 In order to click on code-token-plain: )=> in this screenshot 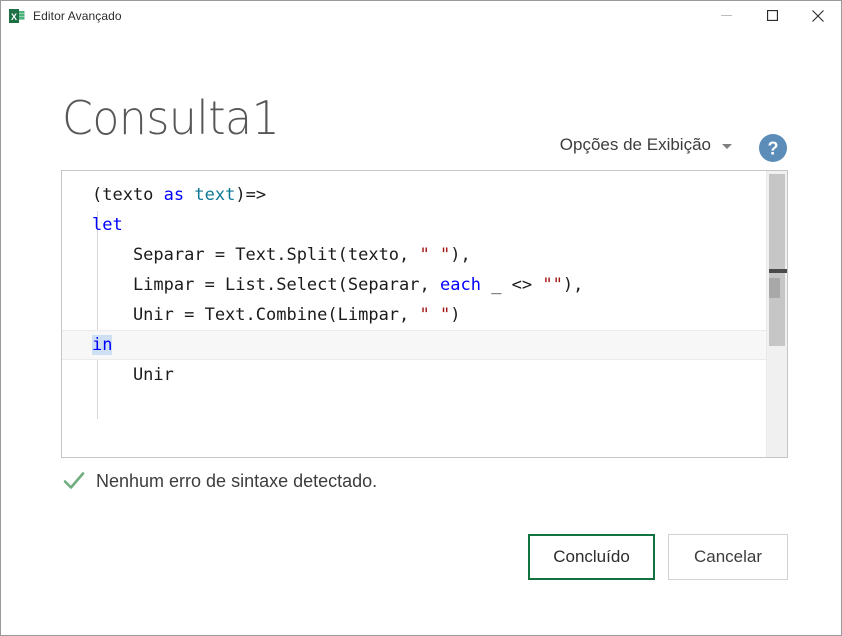, I will do `click(251, 195)`.